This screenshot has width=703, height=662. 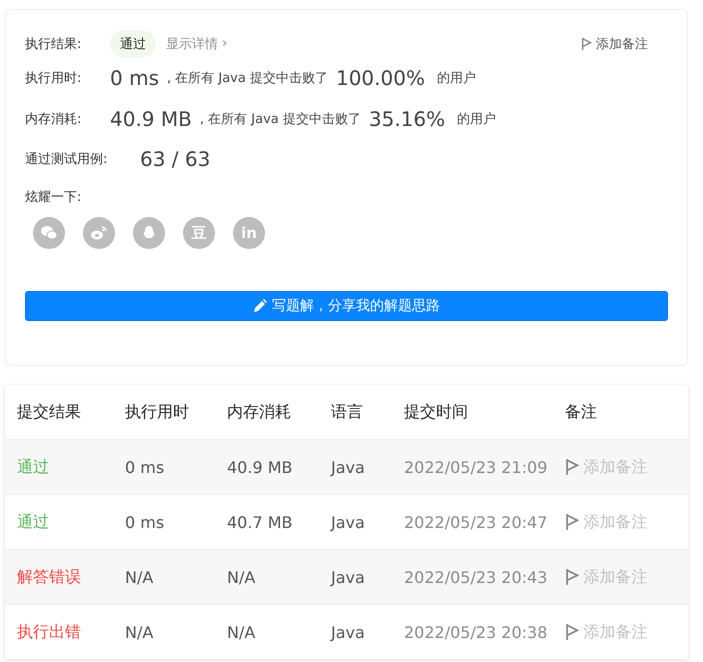 What do you see at coordinates (49, 632) in the screenshot?
I see `status-text: 执行出错` at bounding box center [49, 632].